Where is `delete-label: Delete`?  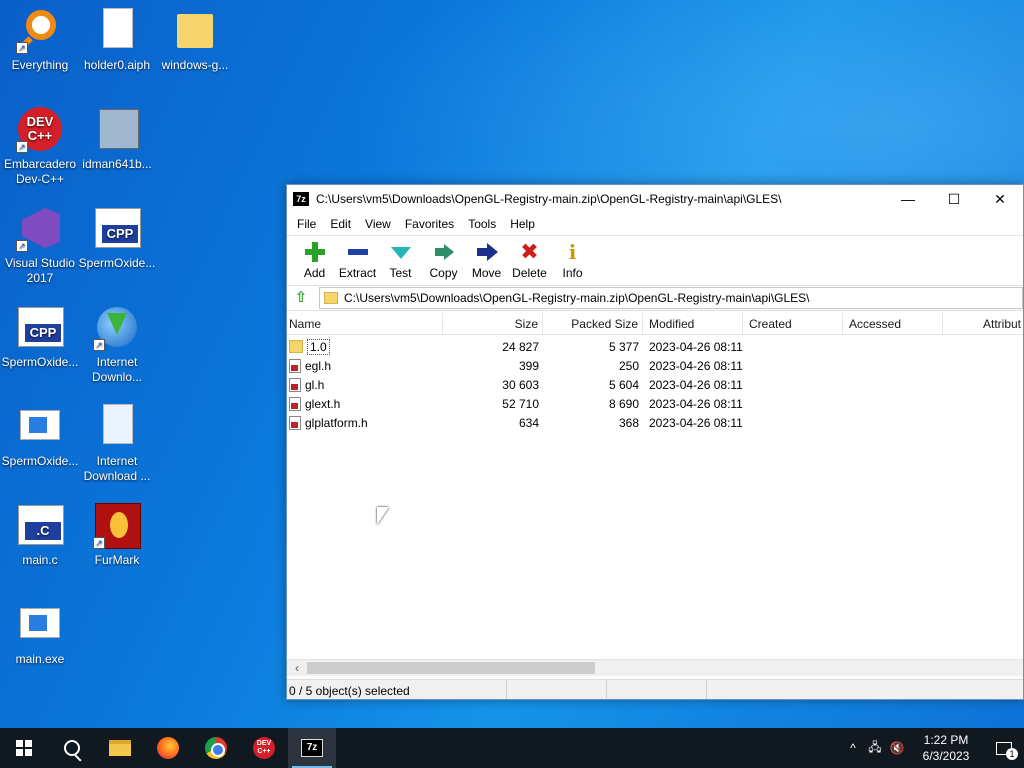 delete-label: Delete is located at coordinates (529, 273).